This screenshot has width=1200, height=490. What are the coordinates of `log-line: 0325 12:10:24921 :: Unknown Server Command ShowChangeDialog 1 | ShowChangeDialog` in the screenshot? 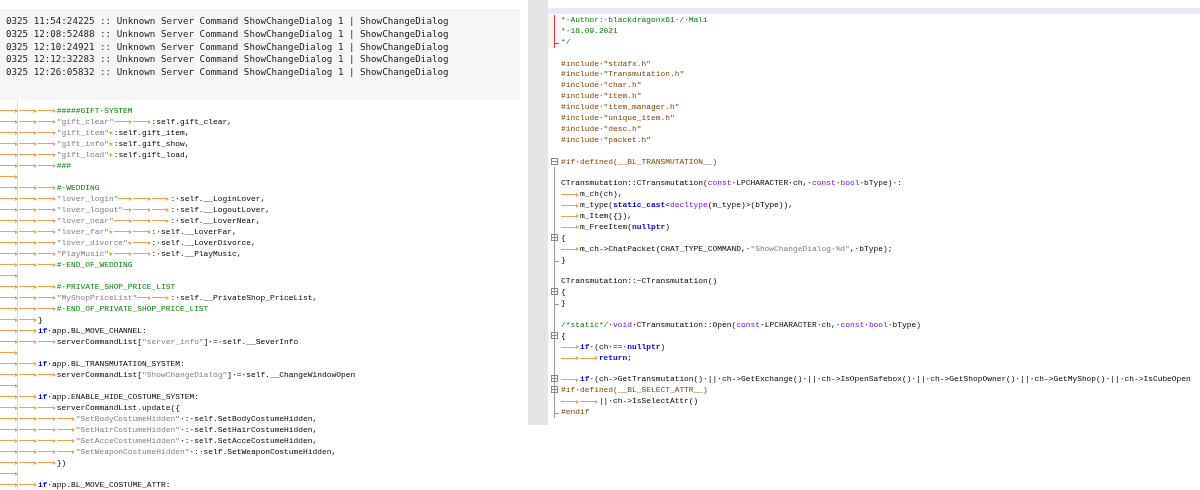 It's located at (228, 47).